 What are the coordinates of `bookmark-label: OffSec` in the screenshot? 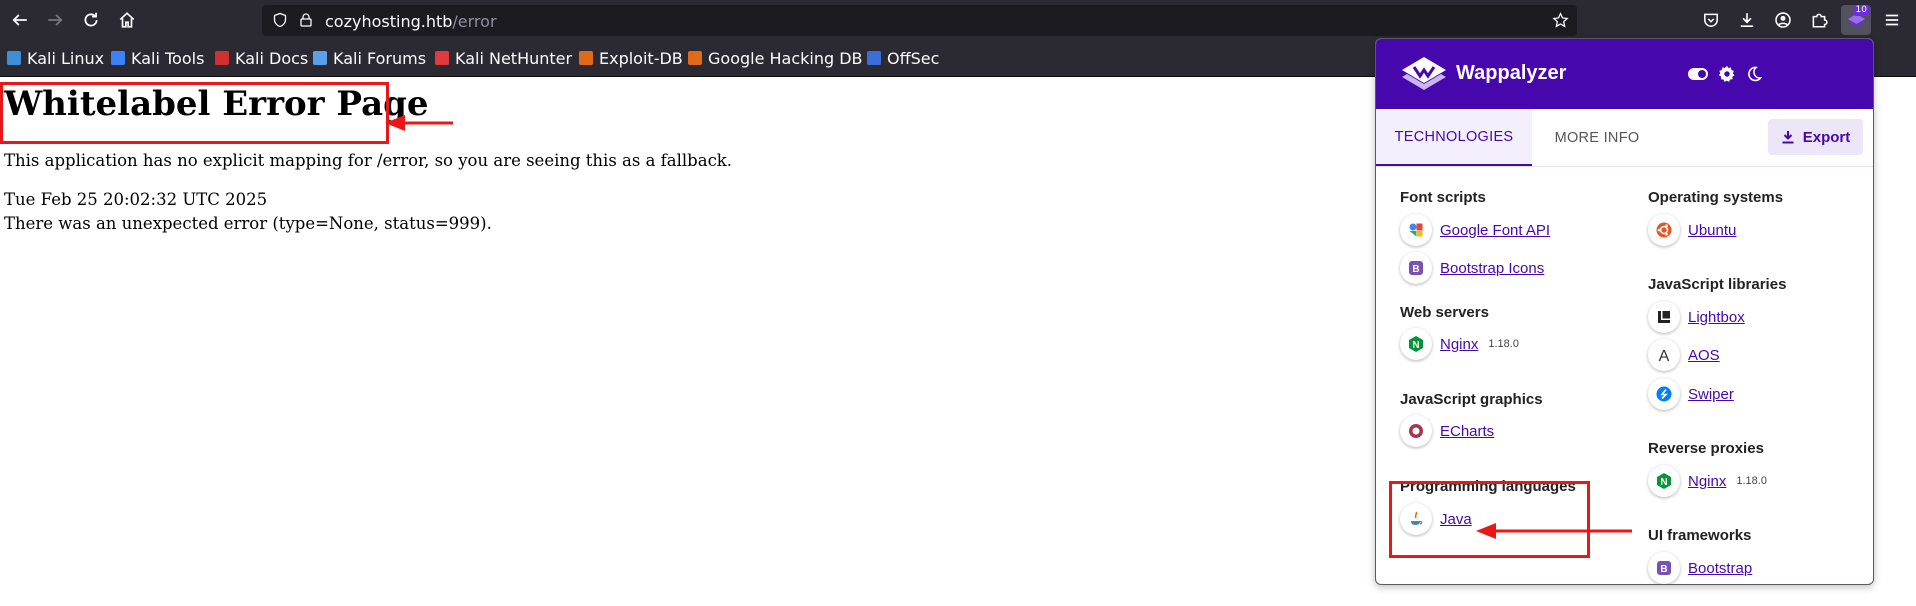 It's located at (913, 58).